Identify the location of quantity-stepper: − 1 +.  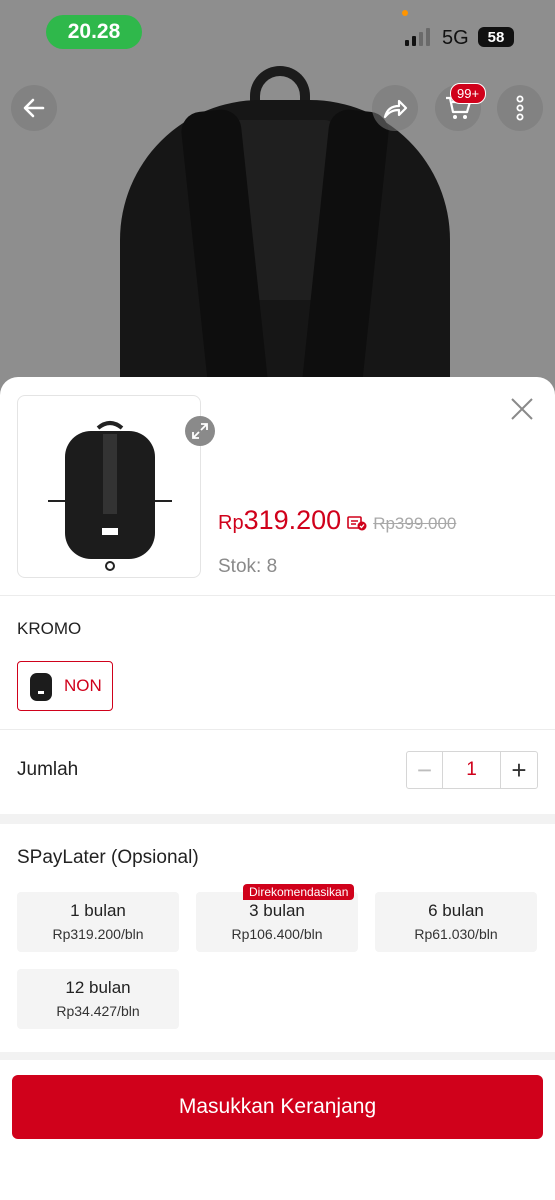
(472, 770).